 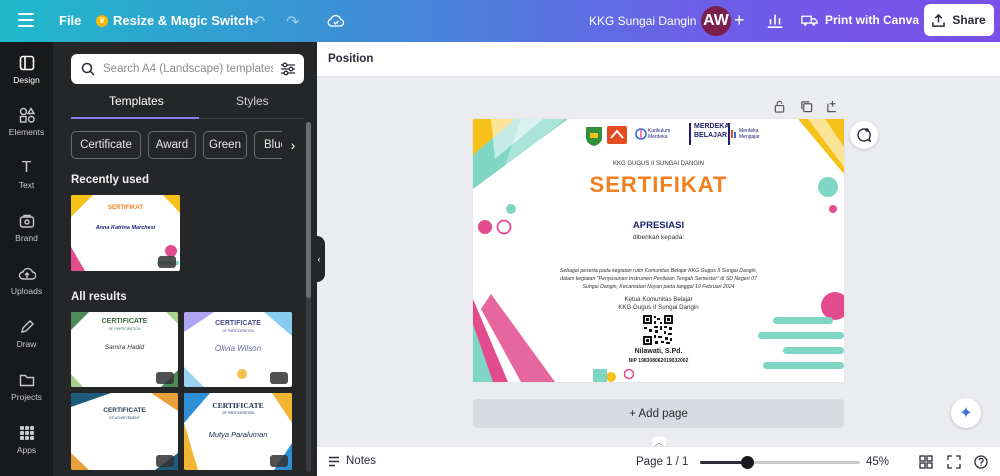 I want to click on upload-icon, so click(x=939, y=20).